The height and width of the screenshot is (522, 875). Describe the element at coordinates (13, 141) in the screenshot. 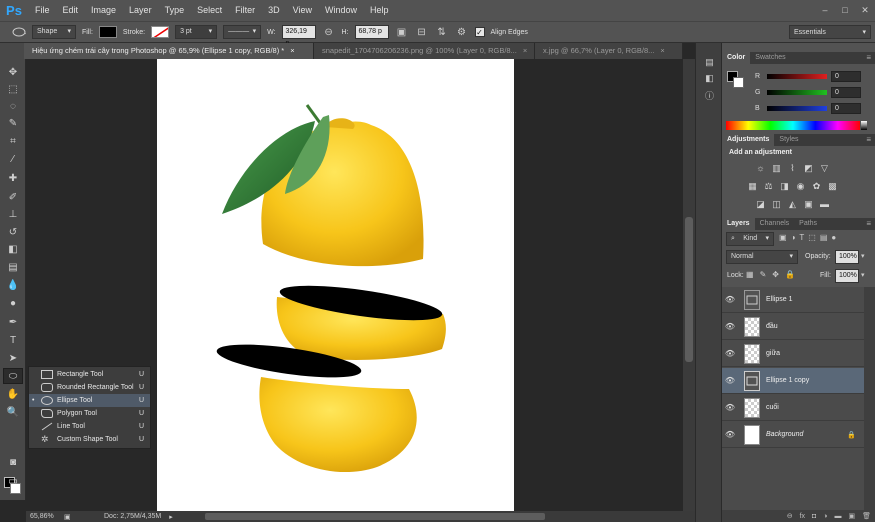

I see `crop-tool-icon: ⌗` at that location.